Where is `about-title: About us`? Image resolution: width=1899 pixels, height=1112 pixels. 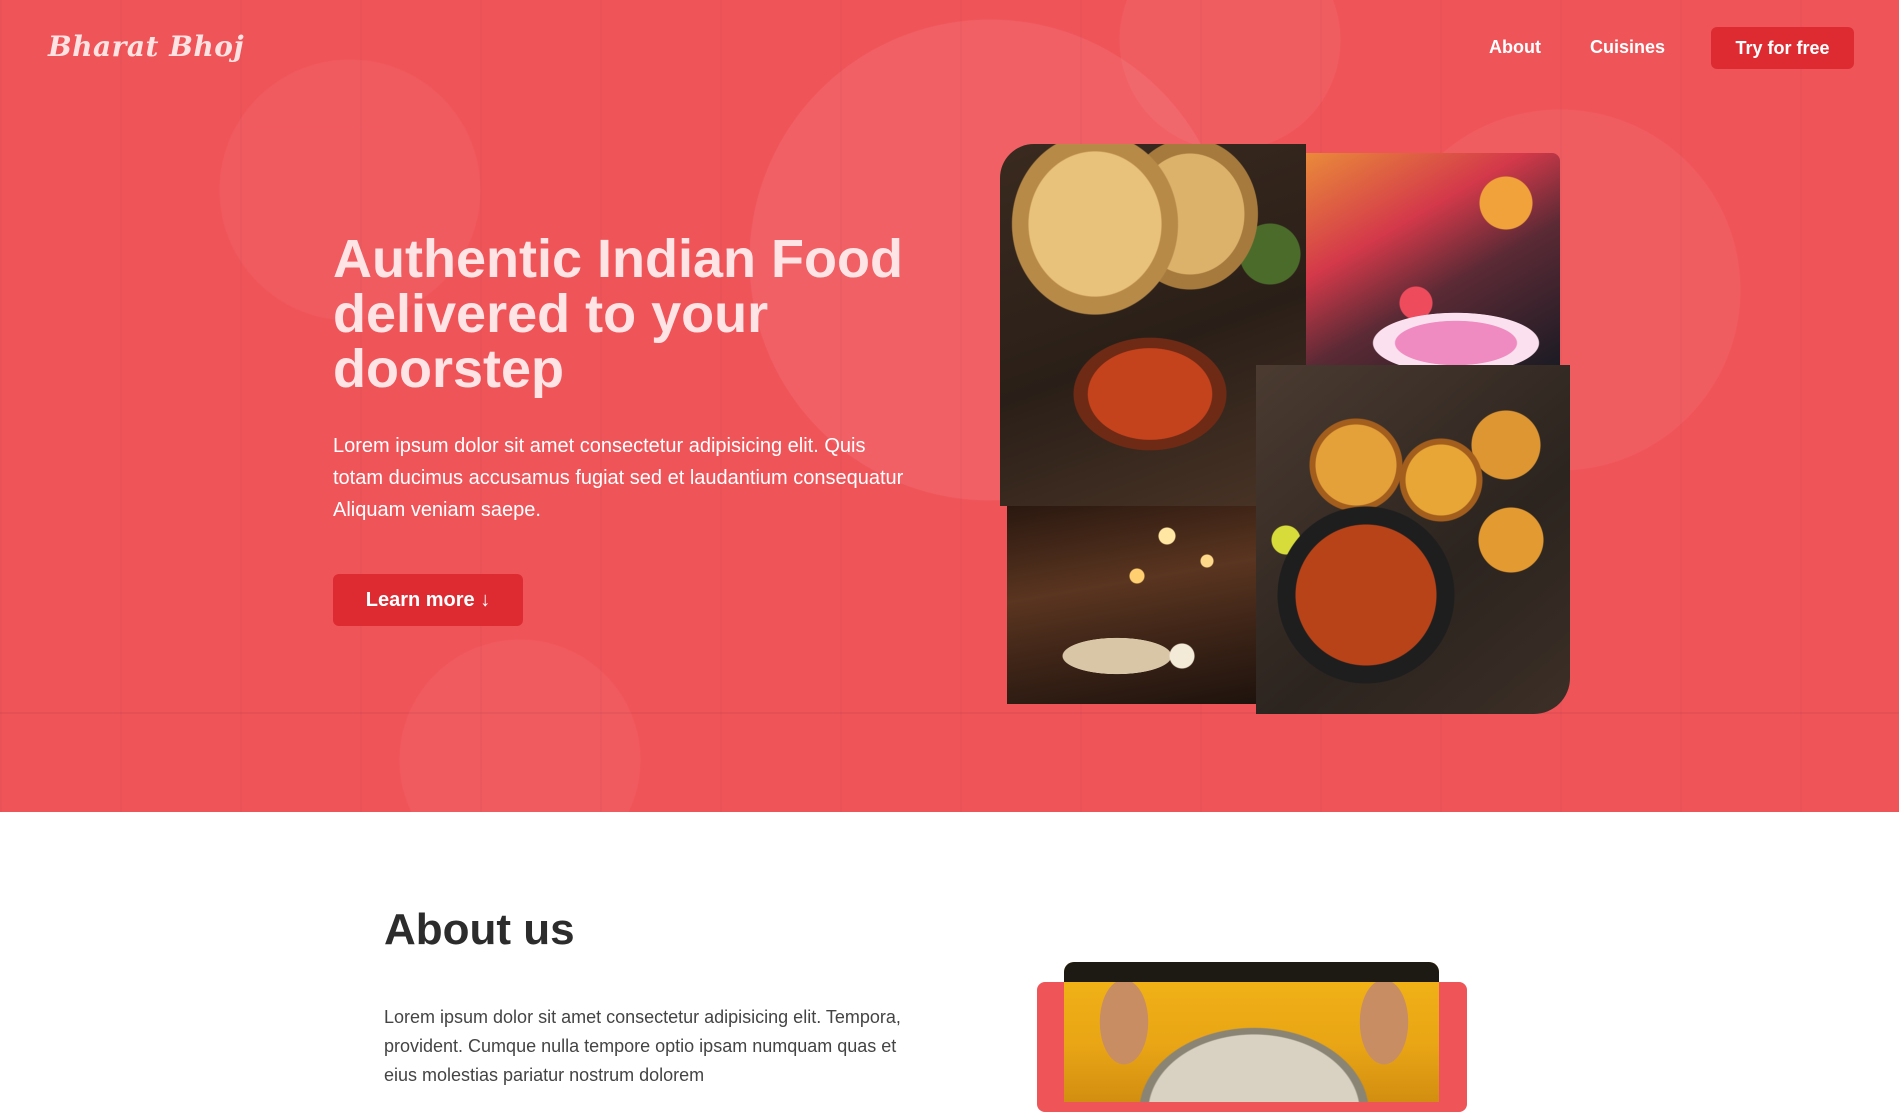 about-title: About us is located at coordinates (479, 929).